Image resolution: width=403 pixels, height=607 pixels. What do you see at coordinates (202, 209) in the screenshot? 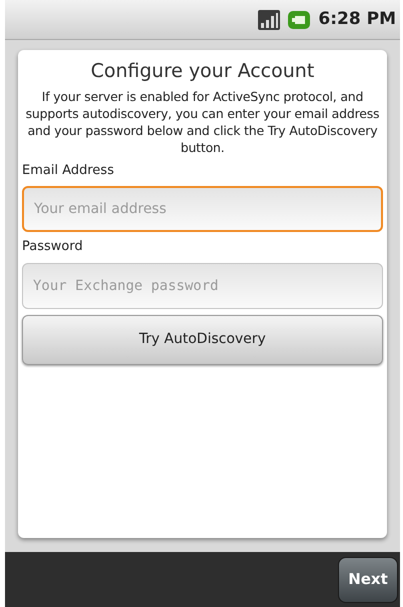
I see `email-field: Your email address` at bounding box center [202, 209].